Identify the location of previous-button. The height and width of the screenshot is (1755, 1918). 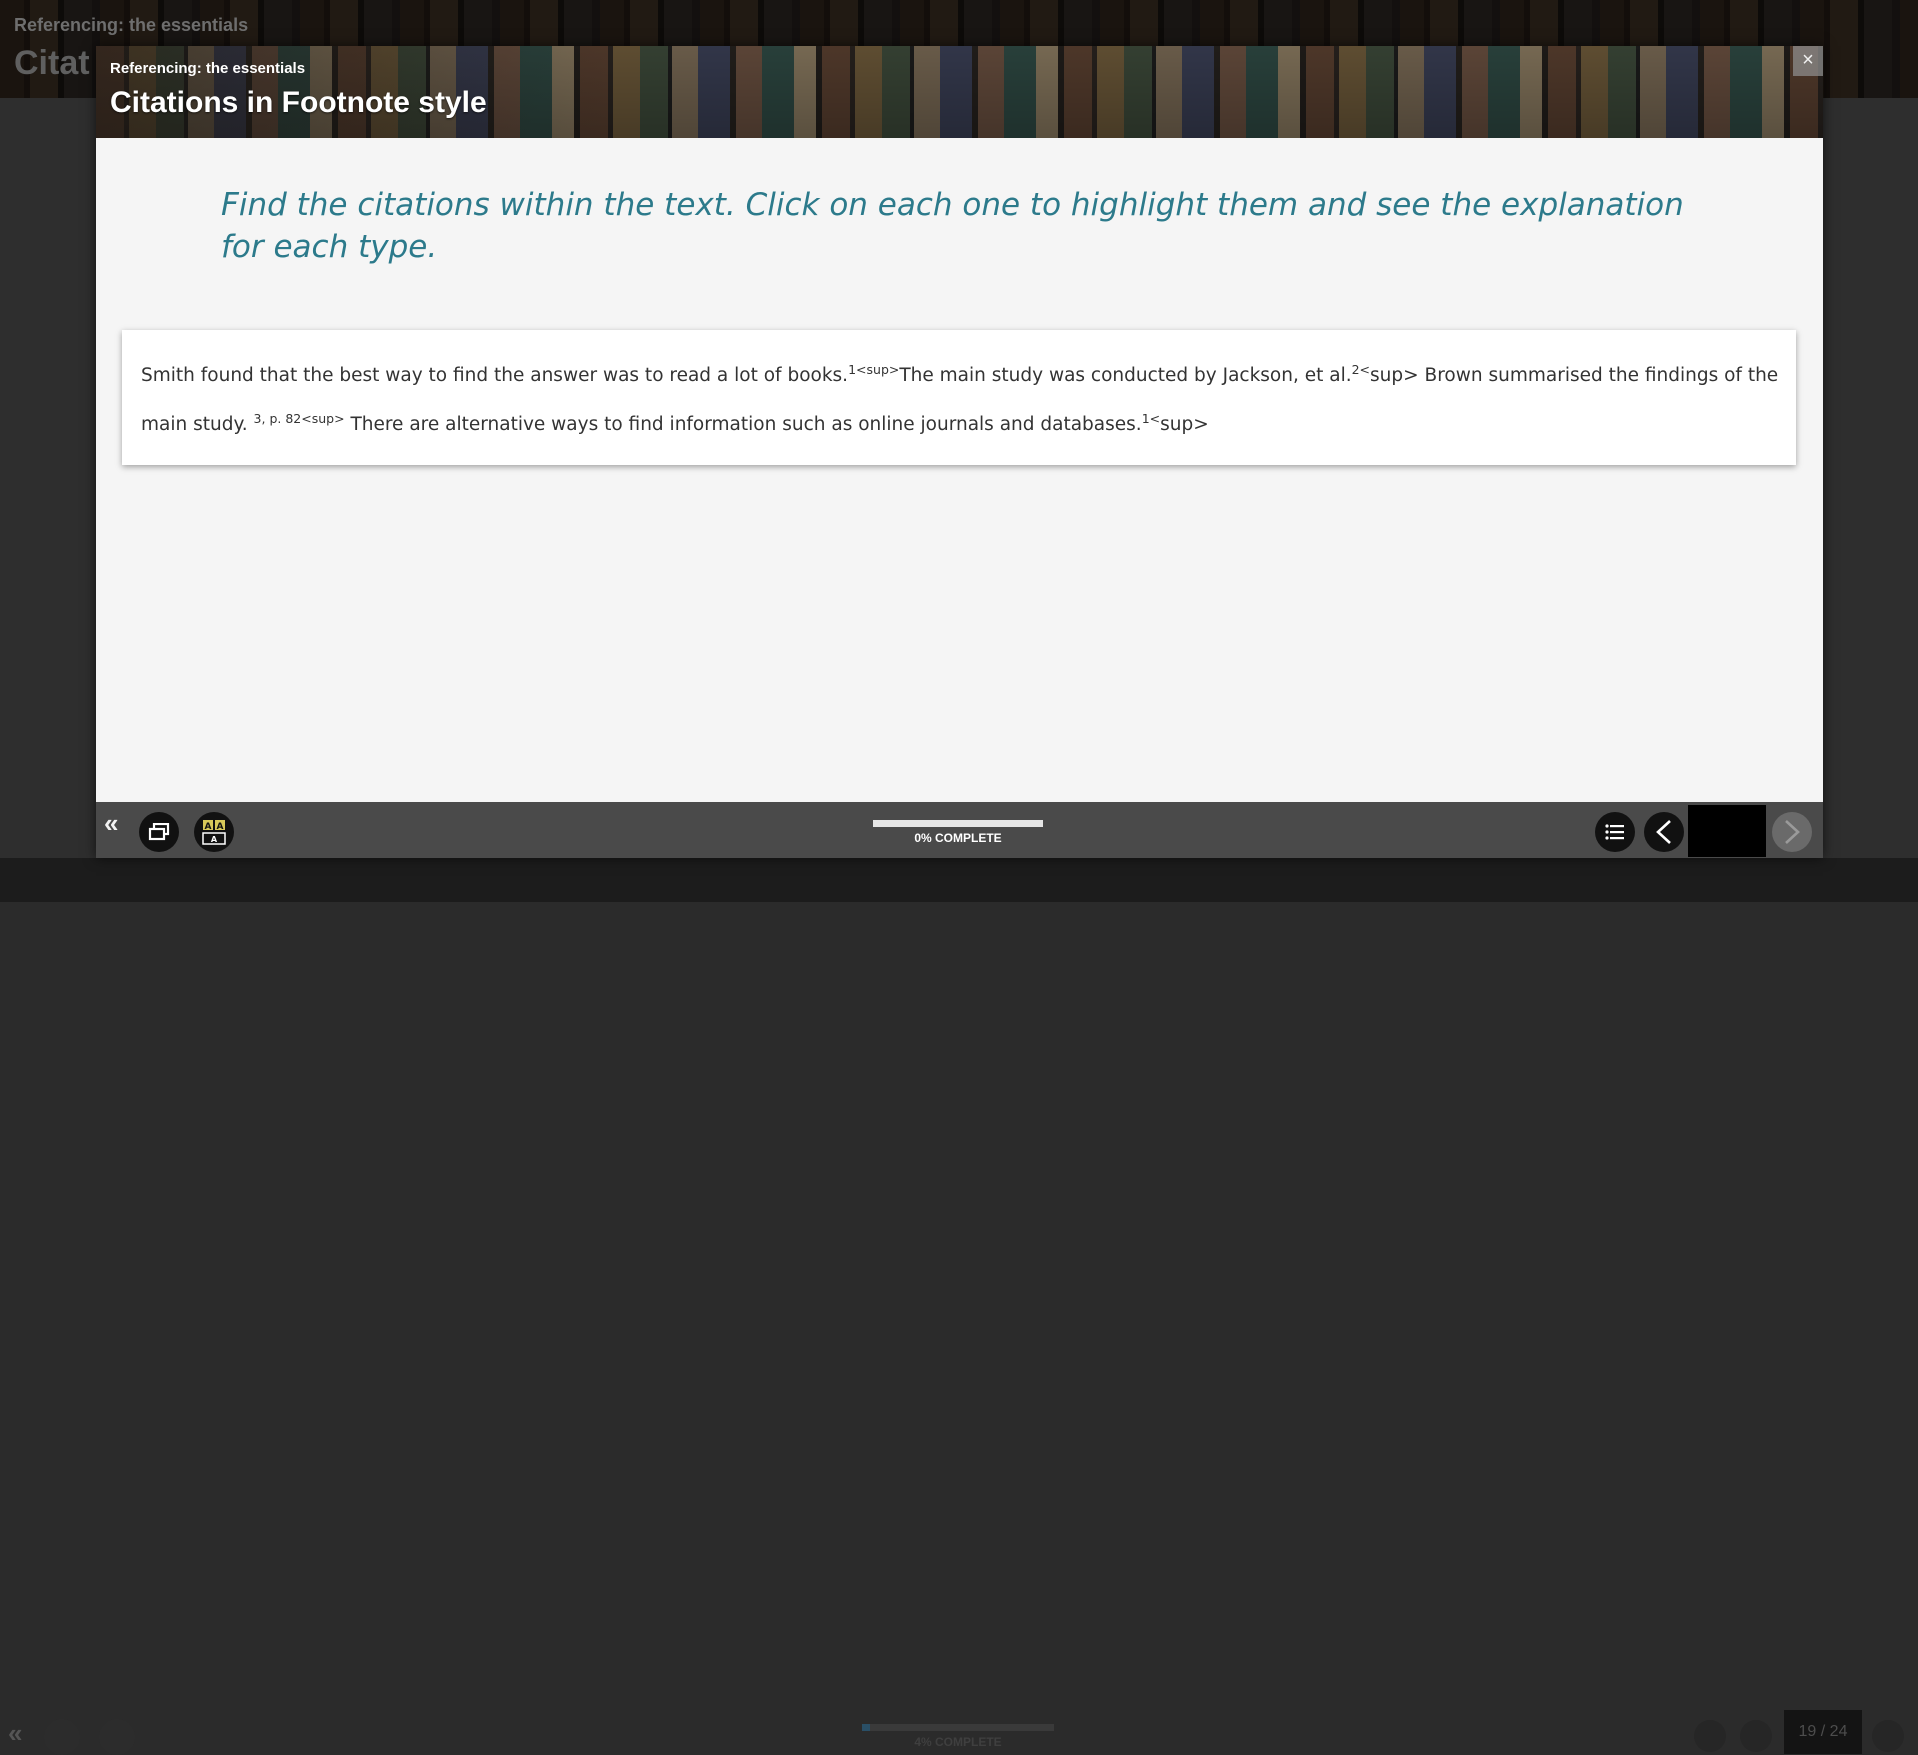
(1664, 832).